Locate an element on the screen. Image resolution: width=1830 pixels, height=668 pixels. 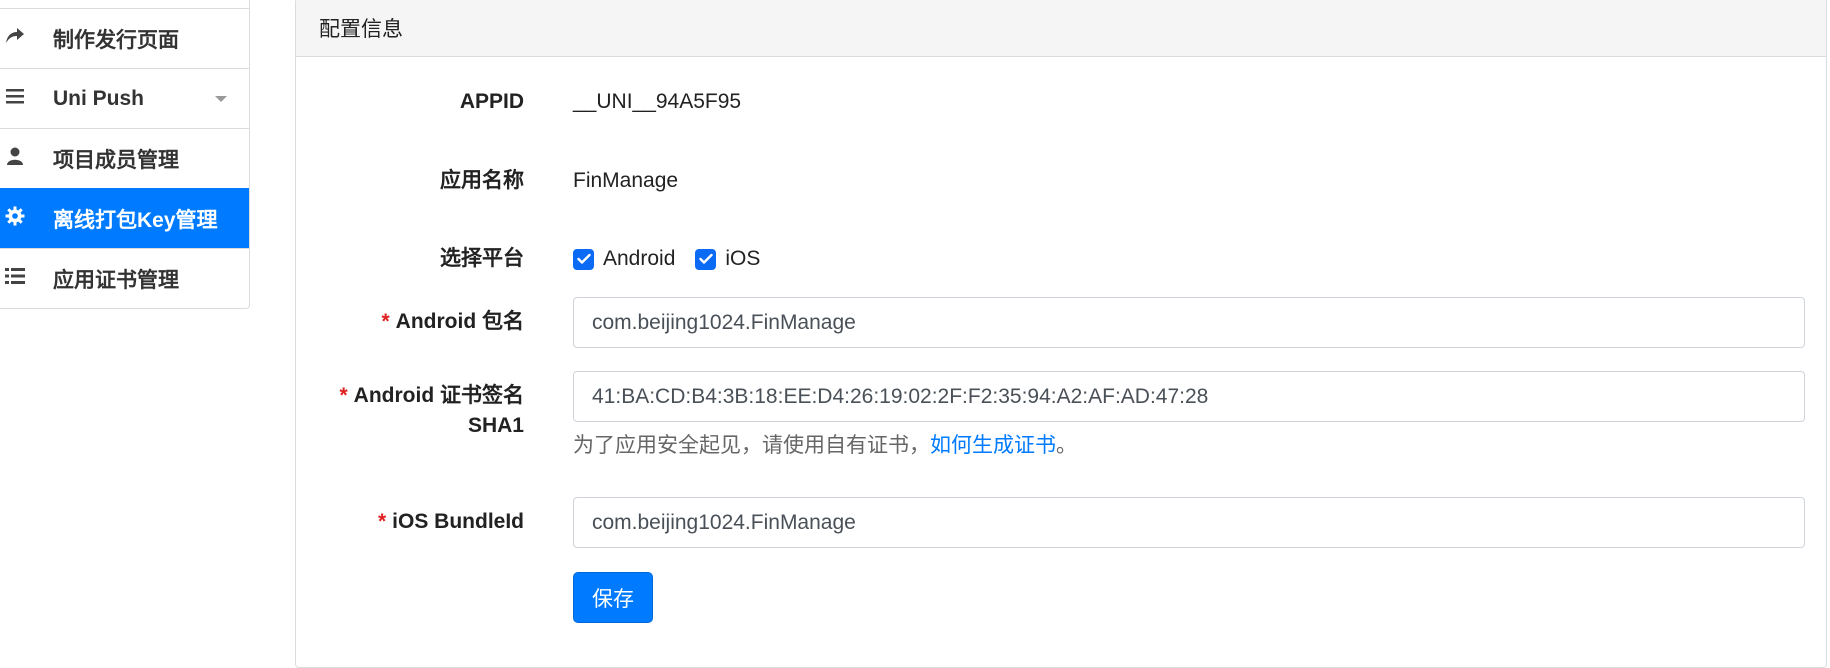
list-detail-icon is located at coordinates (15, 278).